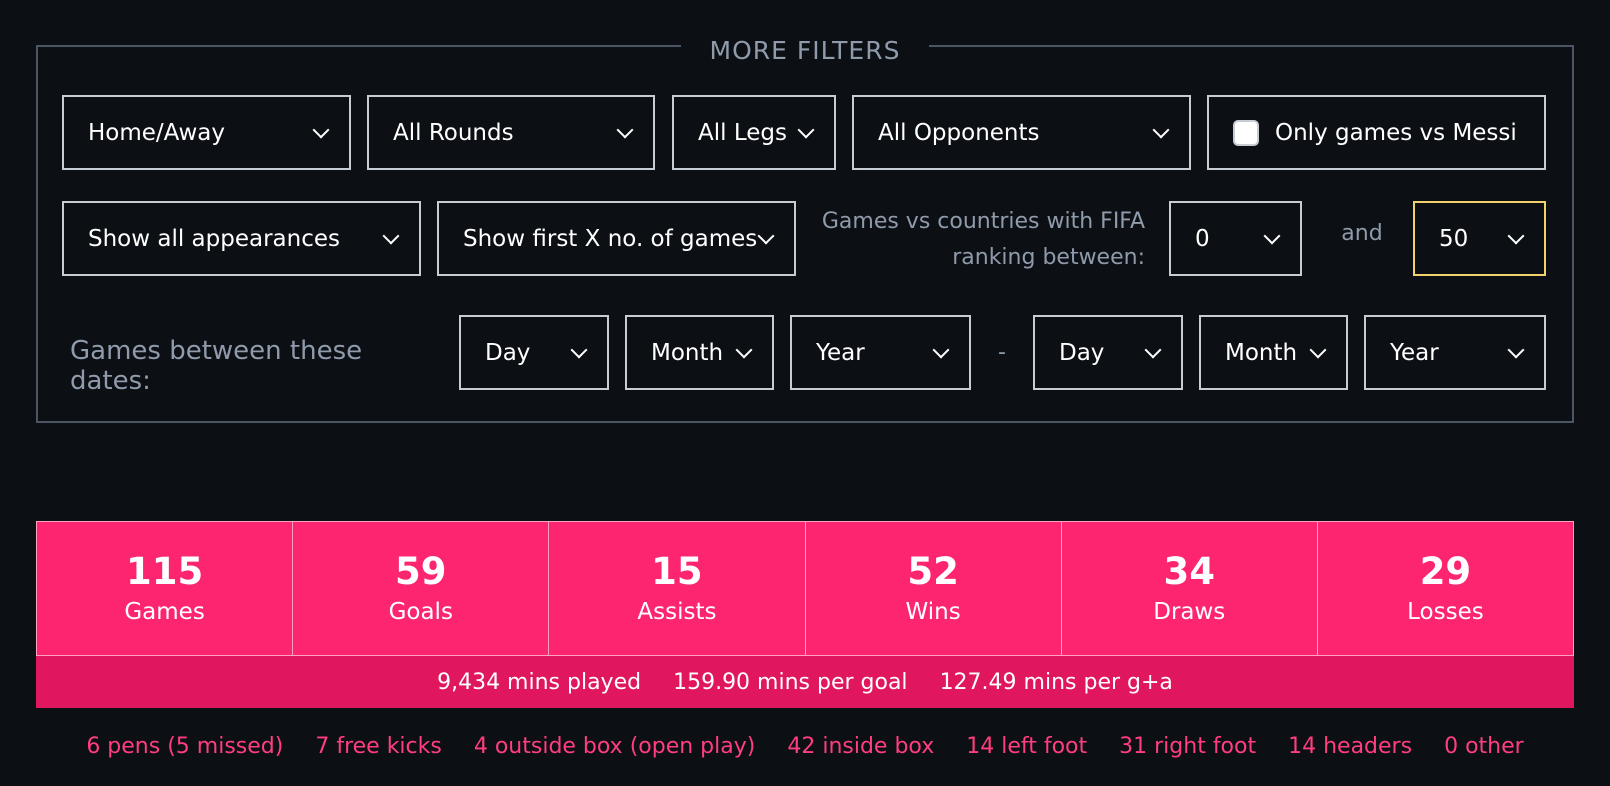 The width and height of the screenshot is (1610, 786). What do you see at coordinates (1246, 132) in the screenshot?
I see `messi-checkbox` at bounding box center [1246, 132].